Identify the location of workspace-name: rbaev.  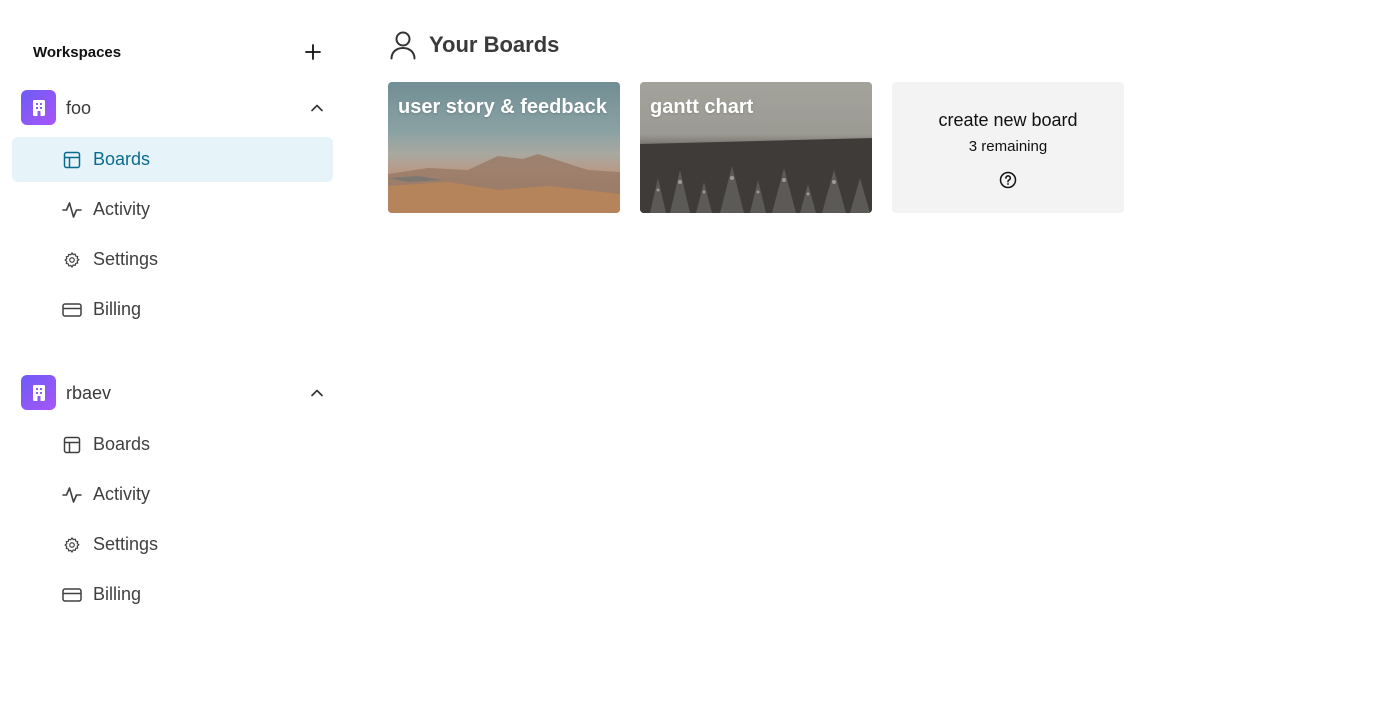
(89, 392).